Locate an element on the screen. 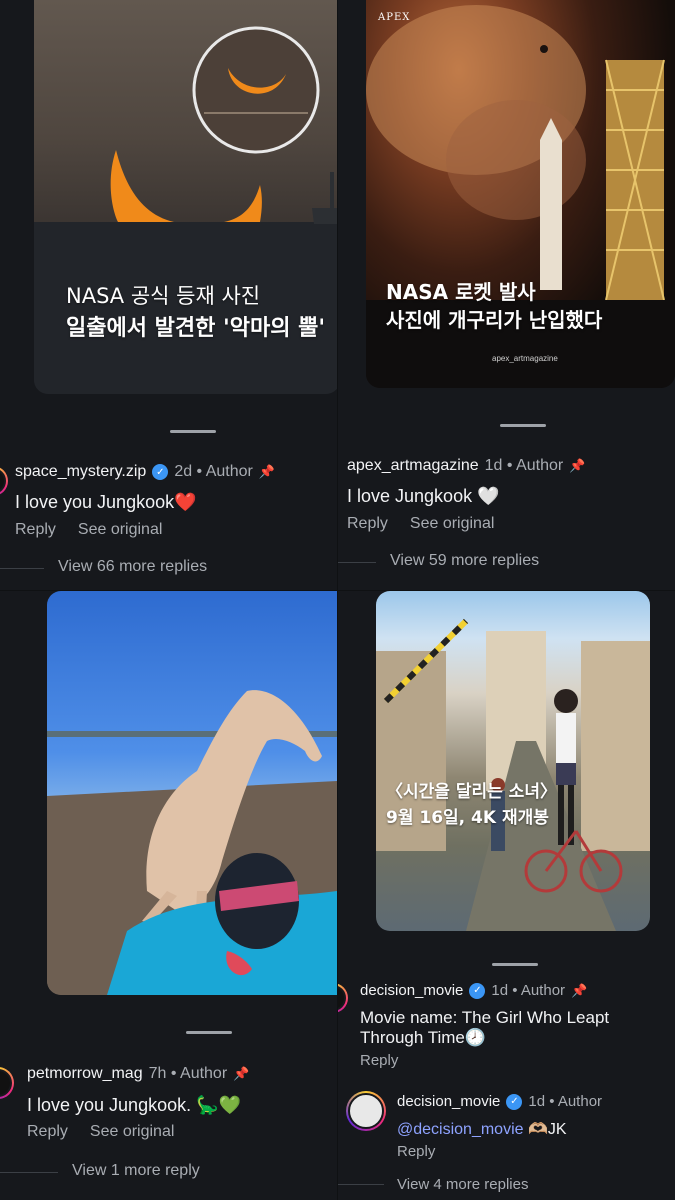  comment-text: I love you Jungkook❤️ is located at coordinates (106, 502).